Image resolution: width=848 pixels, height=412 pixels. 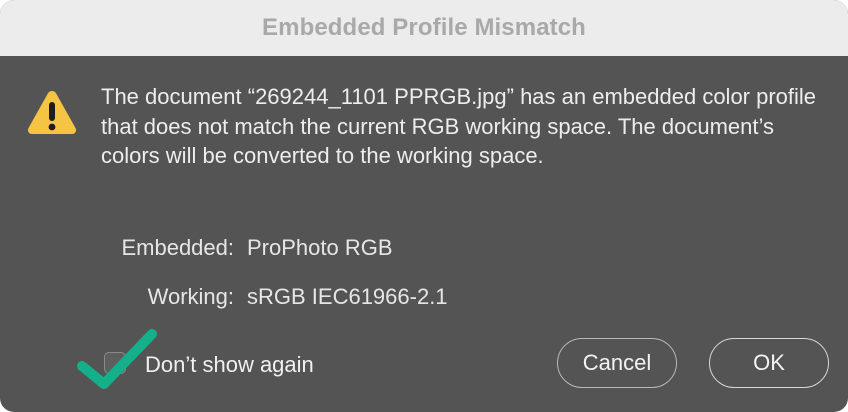 I want to click on working-label: Working:, so click(x=190, y=296).